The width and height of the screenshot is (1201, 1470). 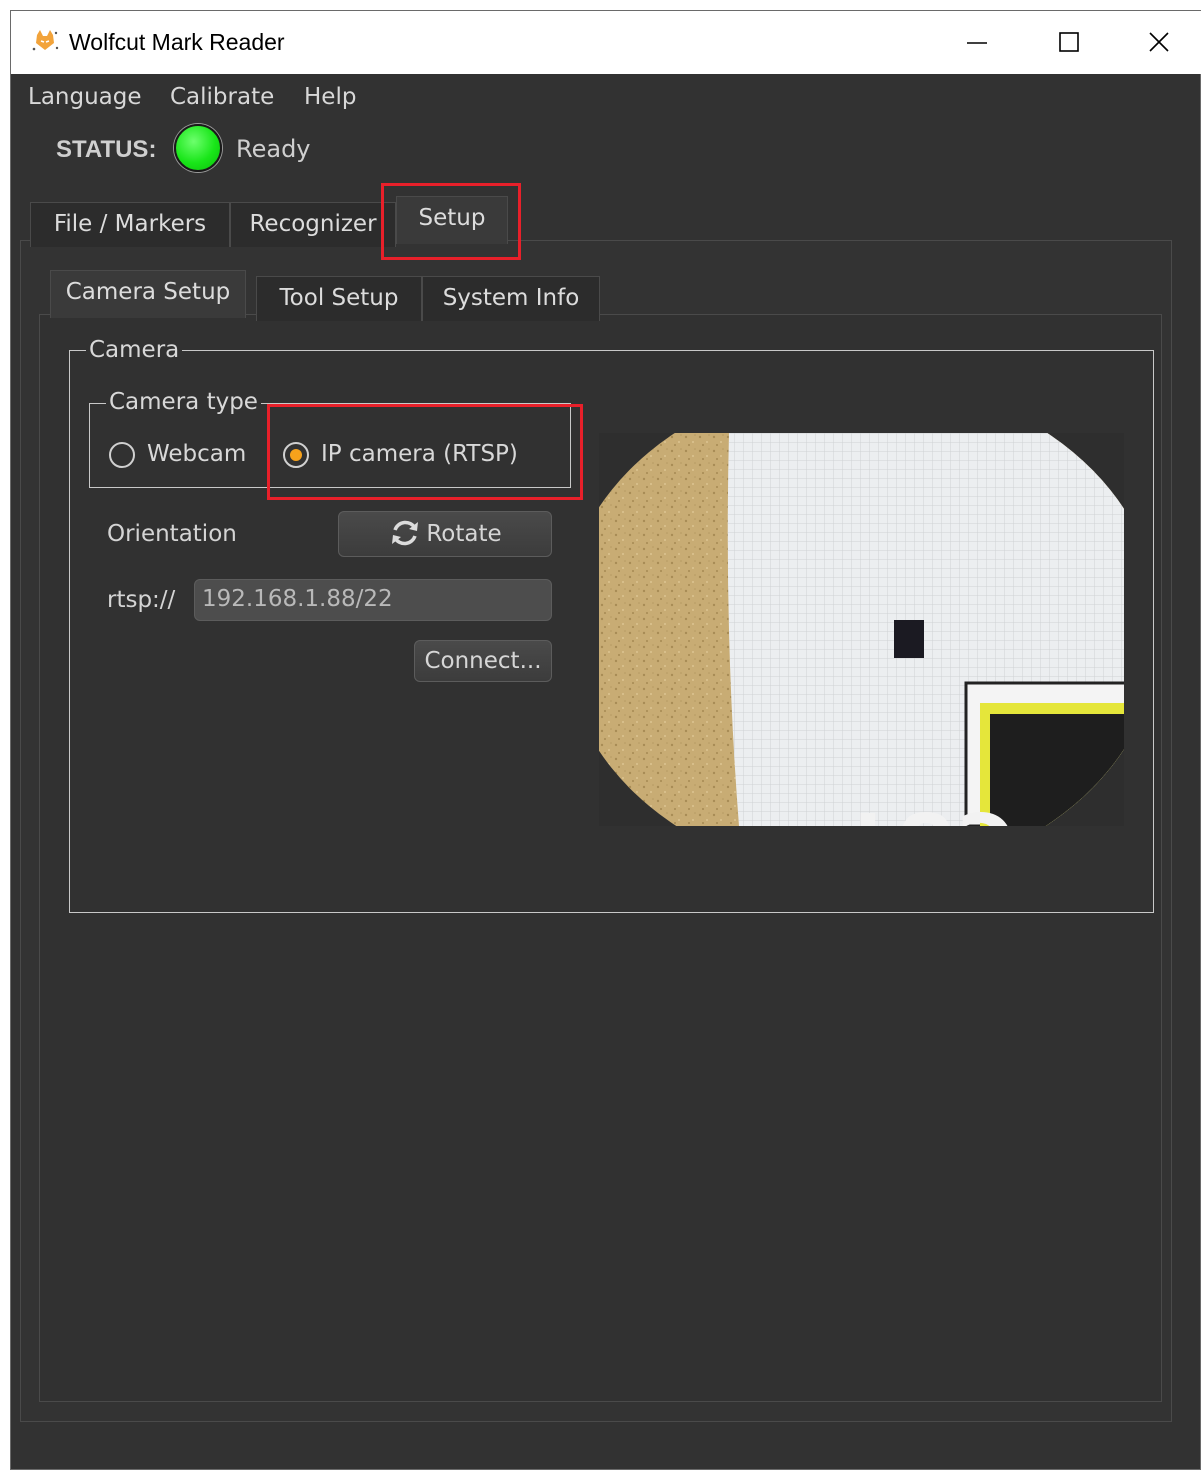 I want to click on rotate-button-label: Rotate, so click(x=464, y=534).